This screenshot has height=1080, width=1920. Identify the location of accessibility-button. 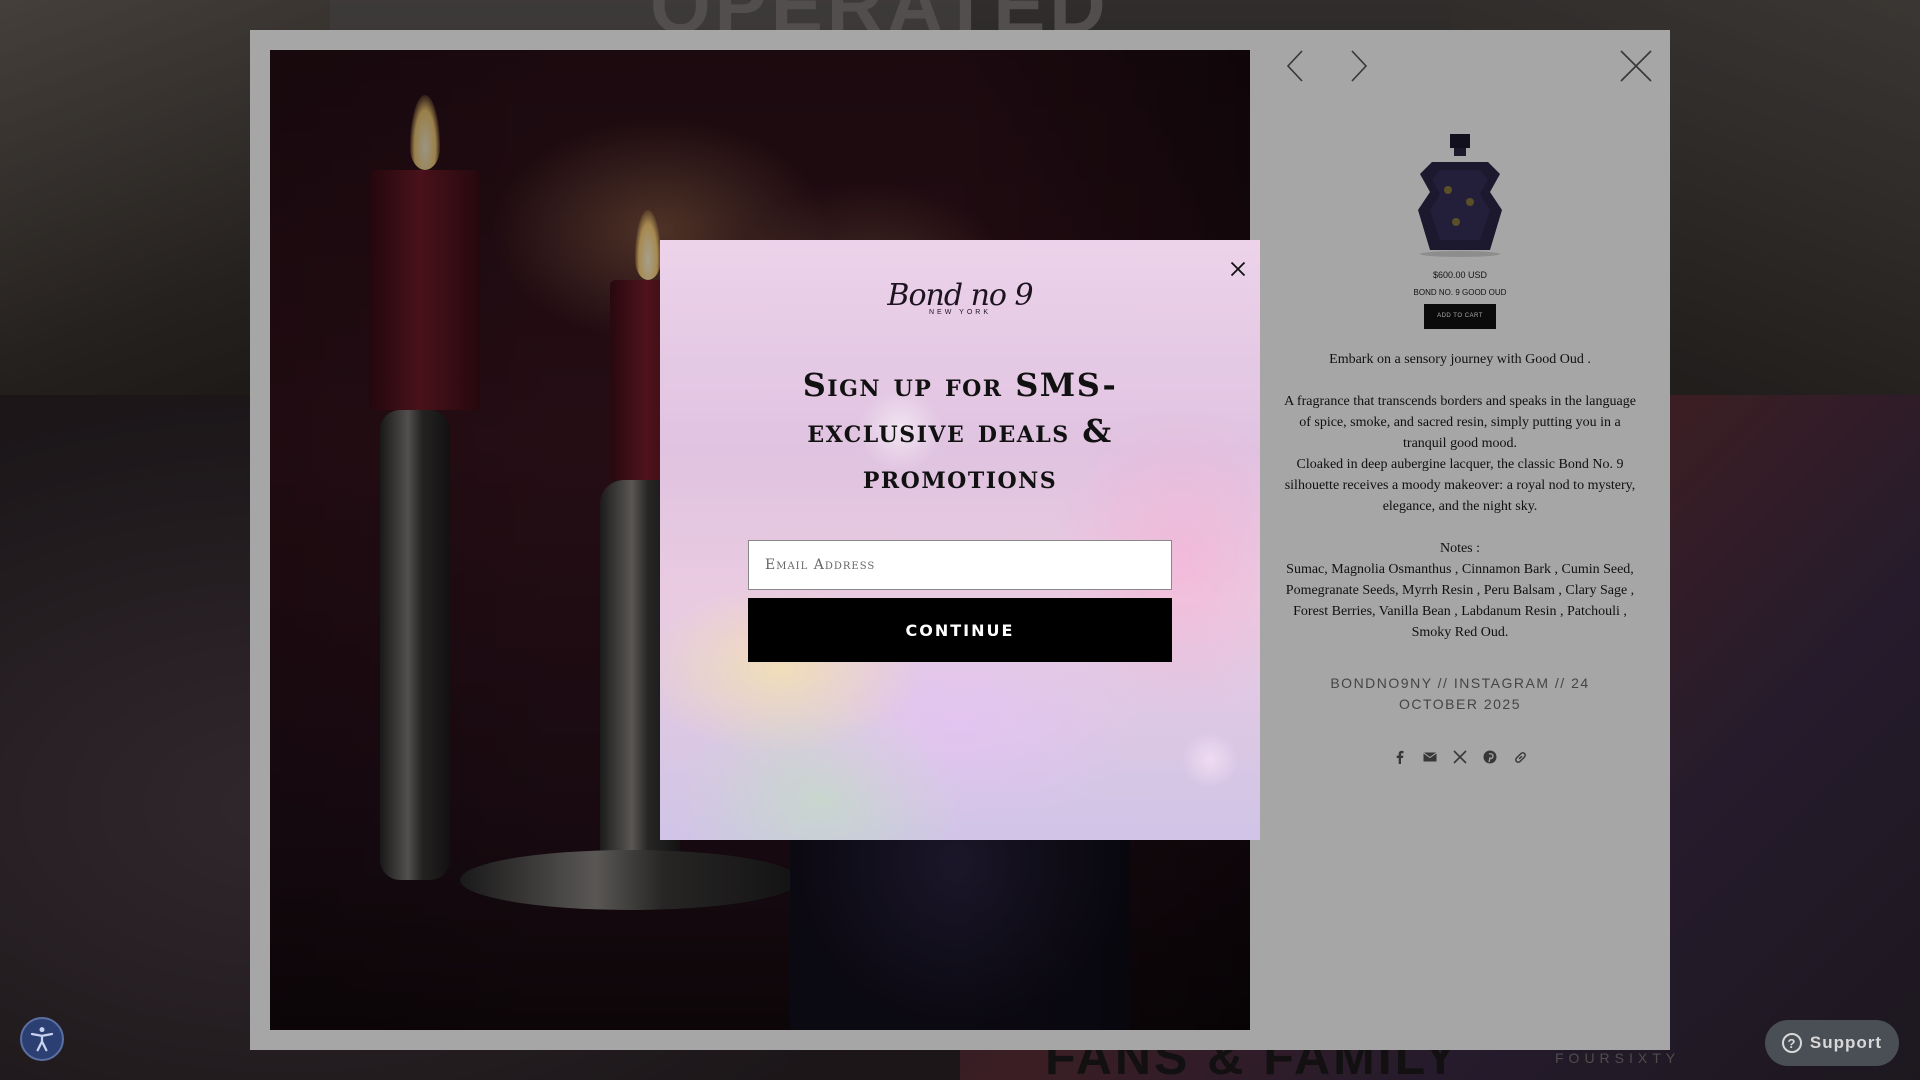
(42, 1039).